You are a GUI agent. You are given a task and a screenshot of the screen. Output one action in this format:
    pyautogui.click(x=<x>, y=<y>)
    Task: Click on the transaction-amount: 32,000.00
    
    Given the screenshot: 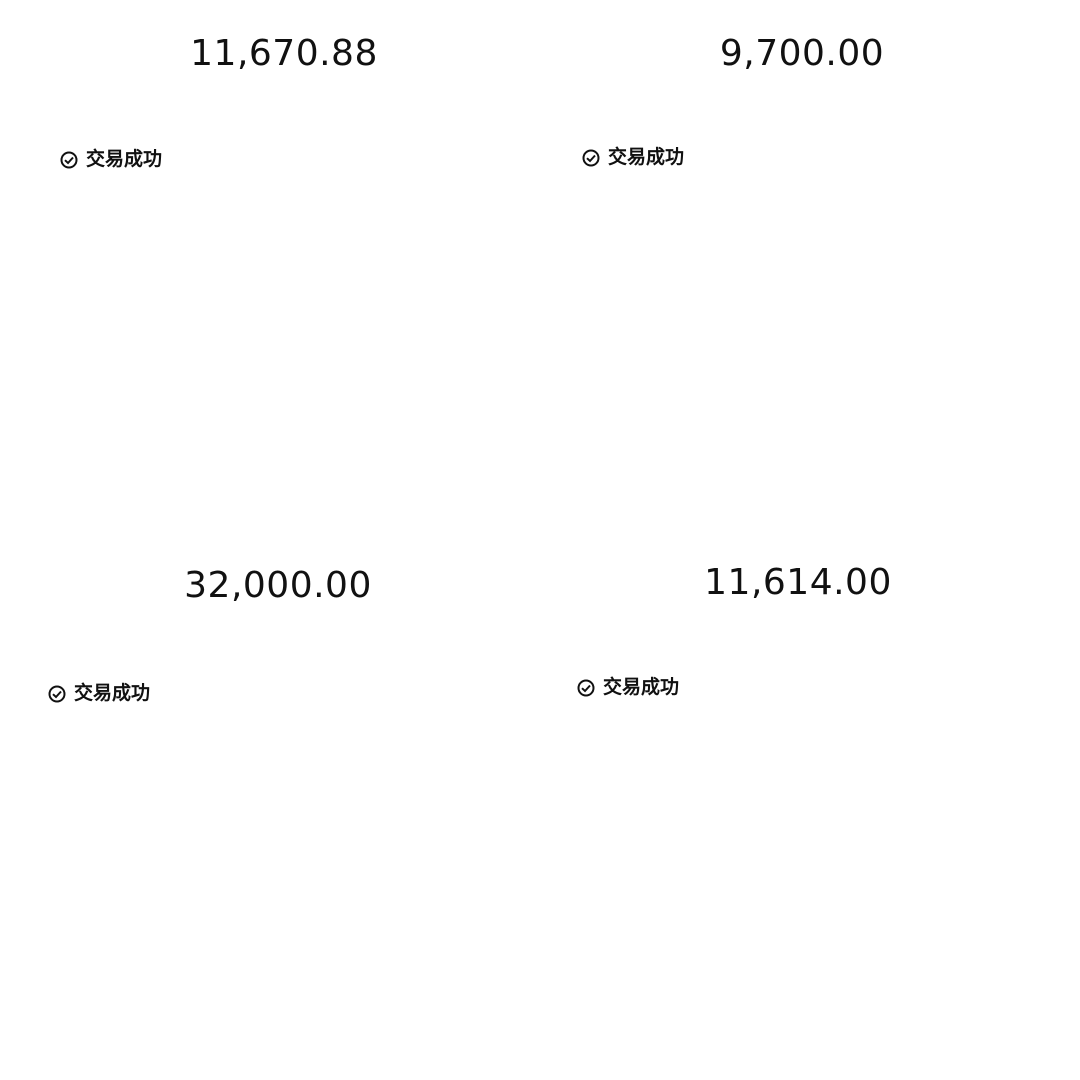 What is the action you would take?
    pyautogui.click(x=278, y=585)
    